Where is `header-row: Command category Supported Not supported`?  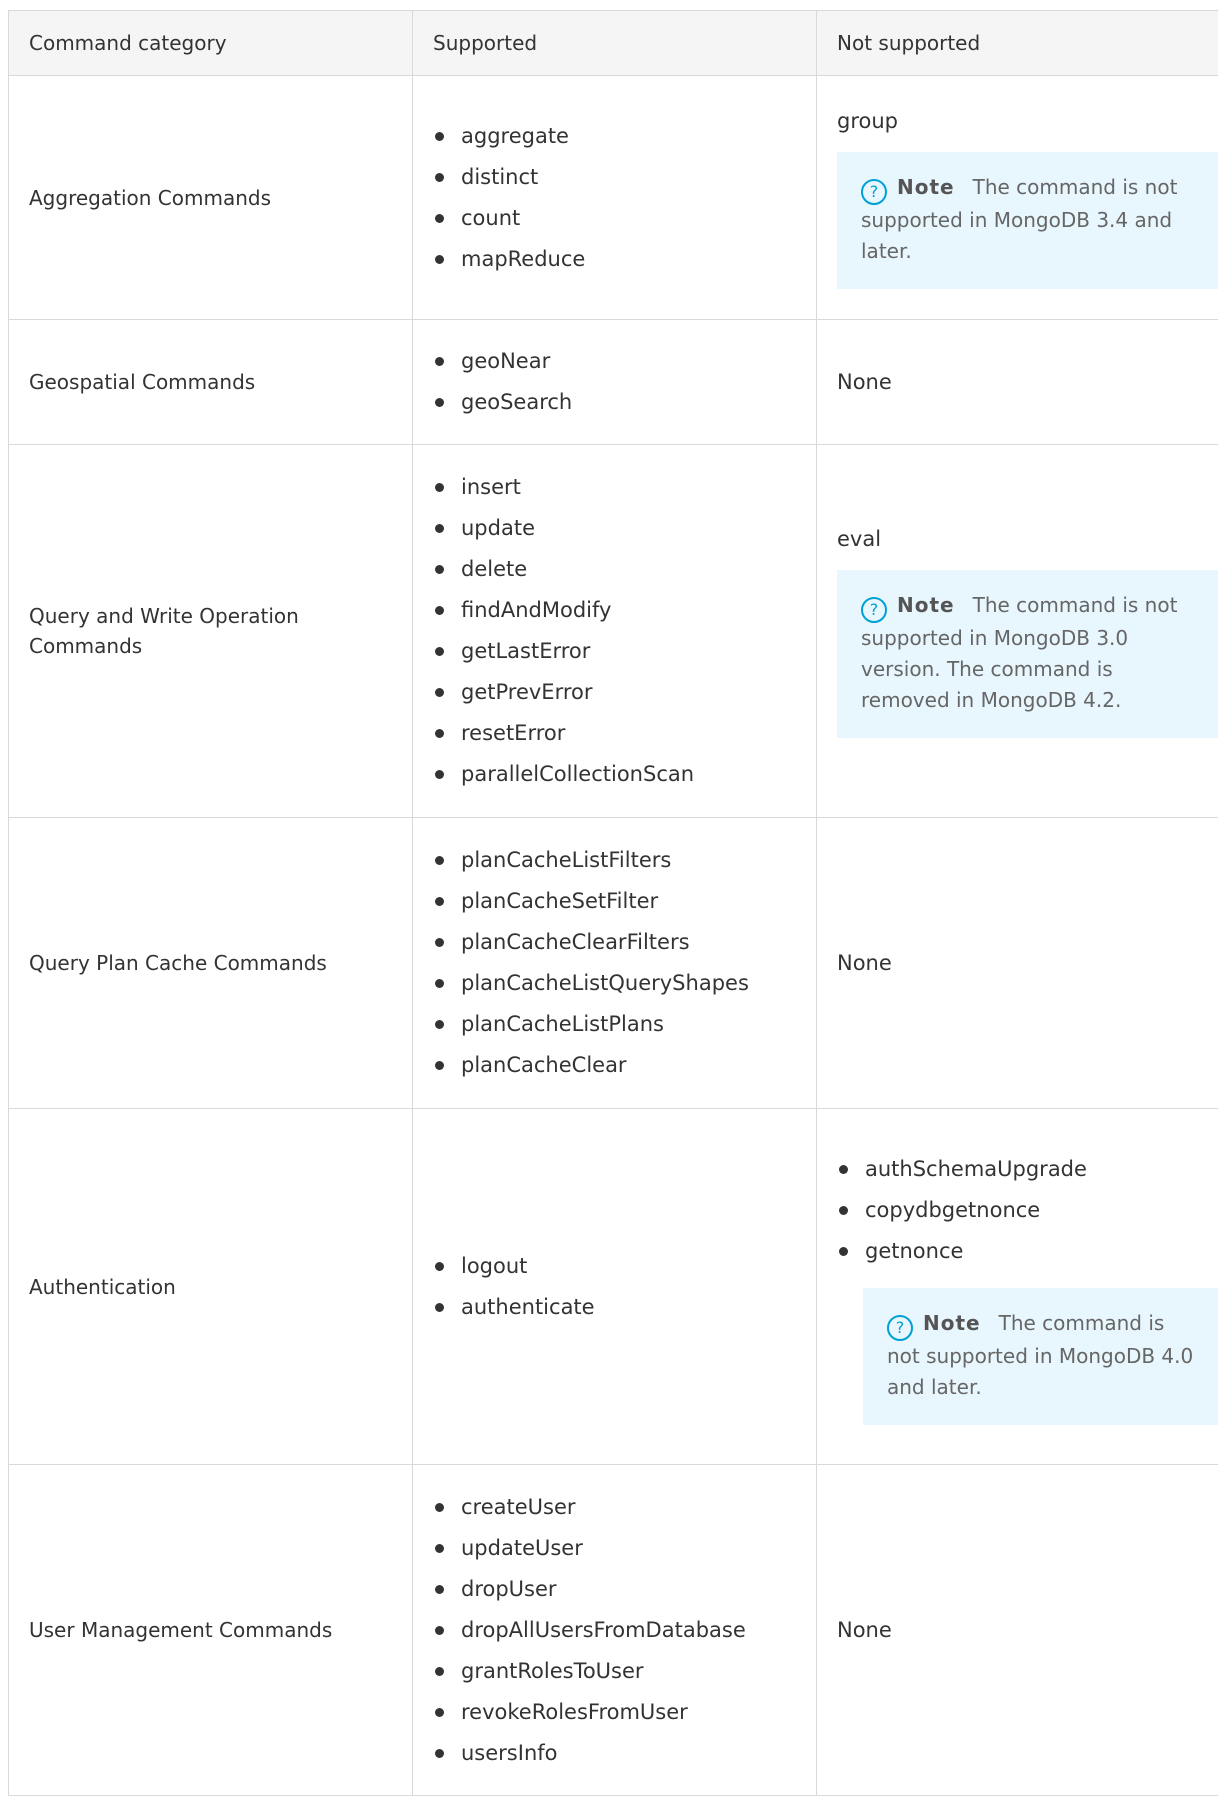 header-row: Command category Supported Not supported is located at coordinates (613, 43).